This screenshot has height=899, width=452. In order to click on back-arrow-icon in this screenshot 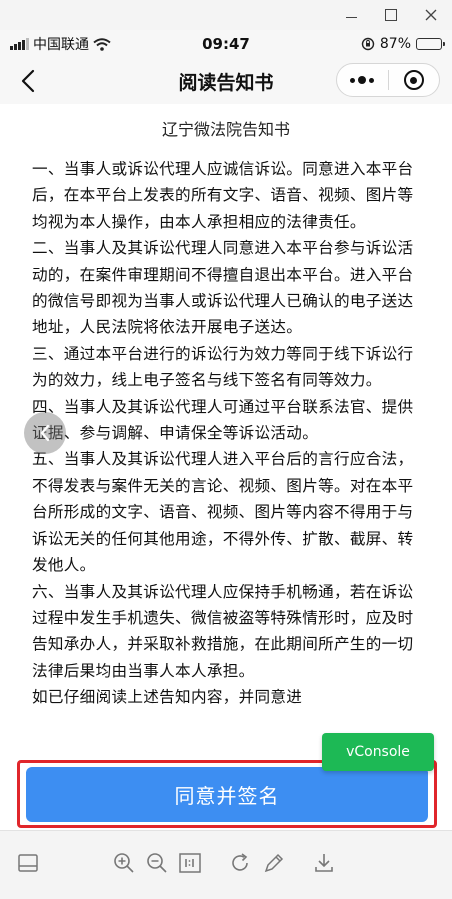, I will do `click(28, 81)`.